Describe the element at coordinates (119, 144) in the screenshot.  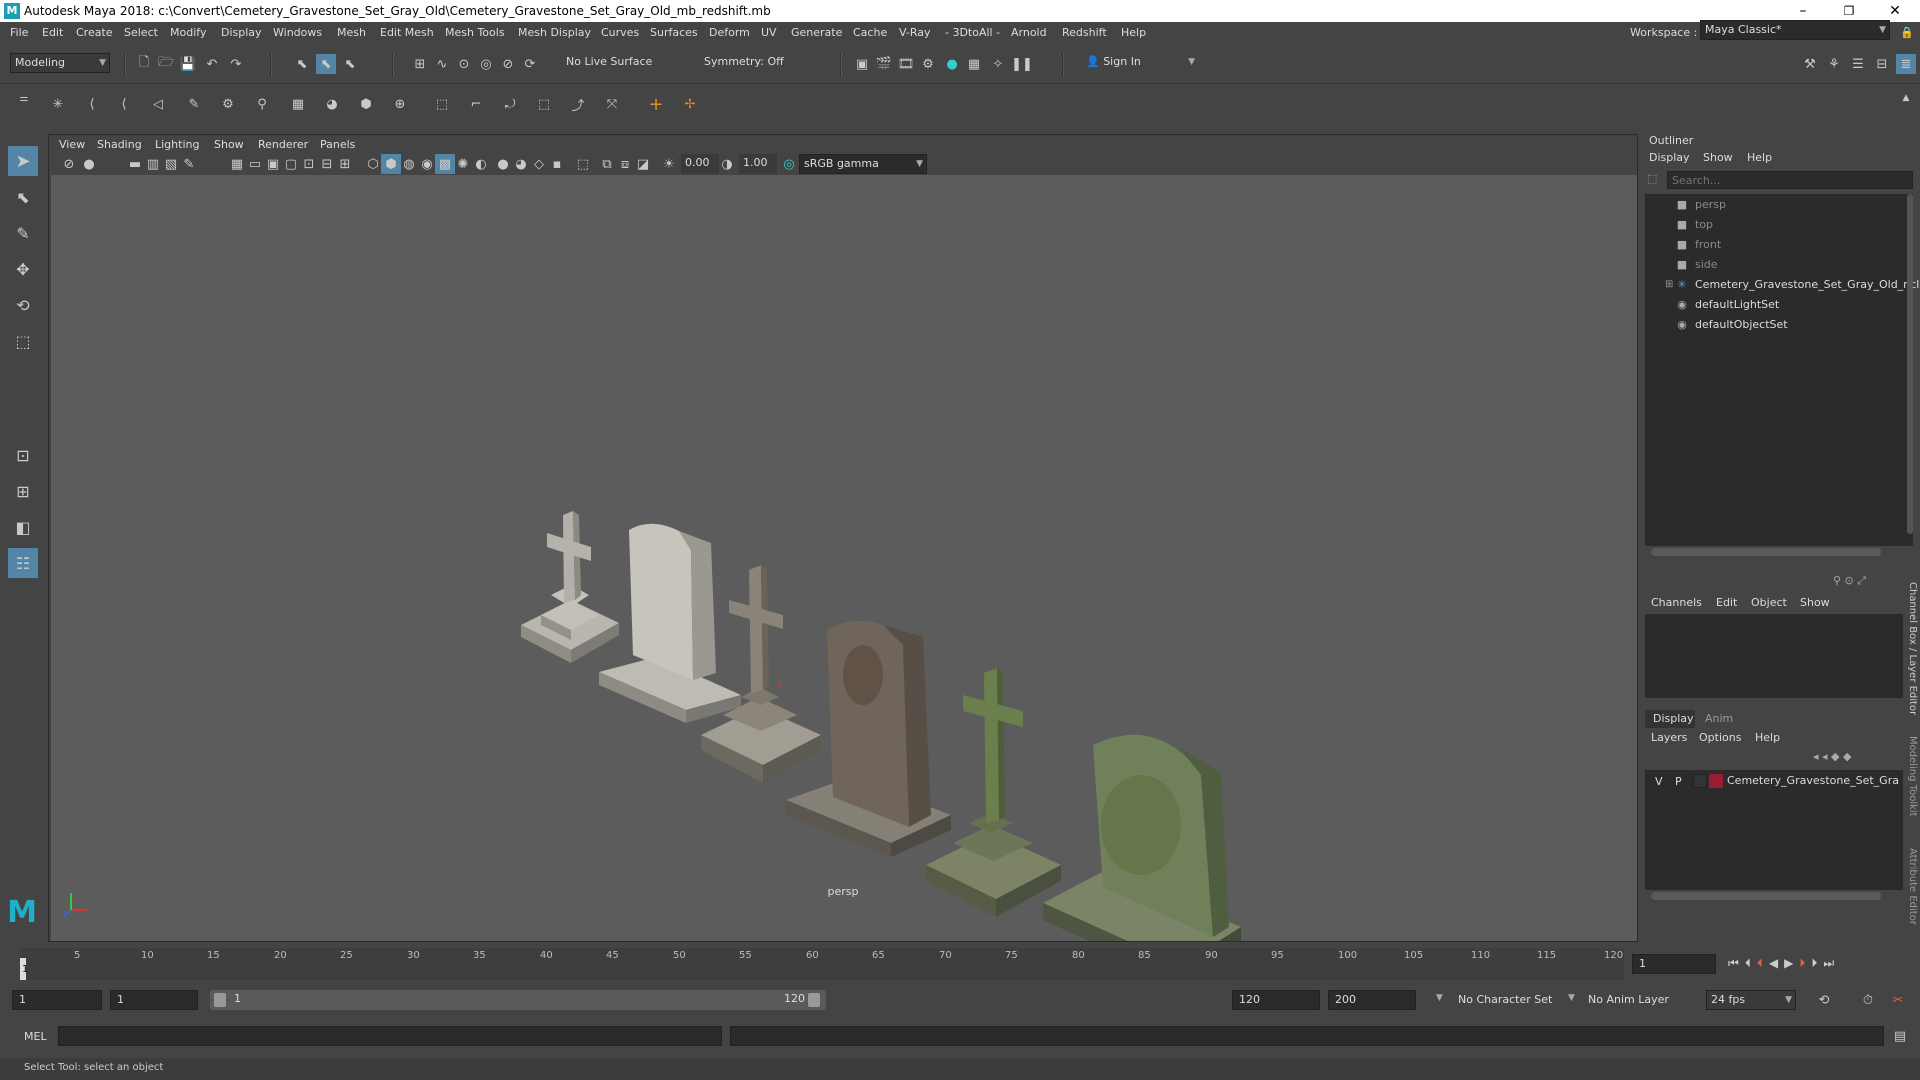
I see `viewport-menu-shading: Shading` at that location.